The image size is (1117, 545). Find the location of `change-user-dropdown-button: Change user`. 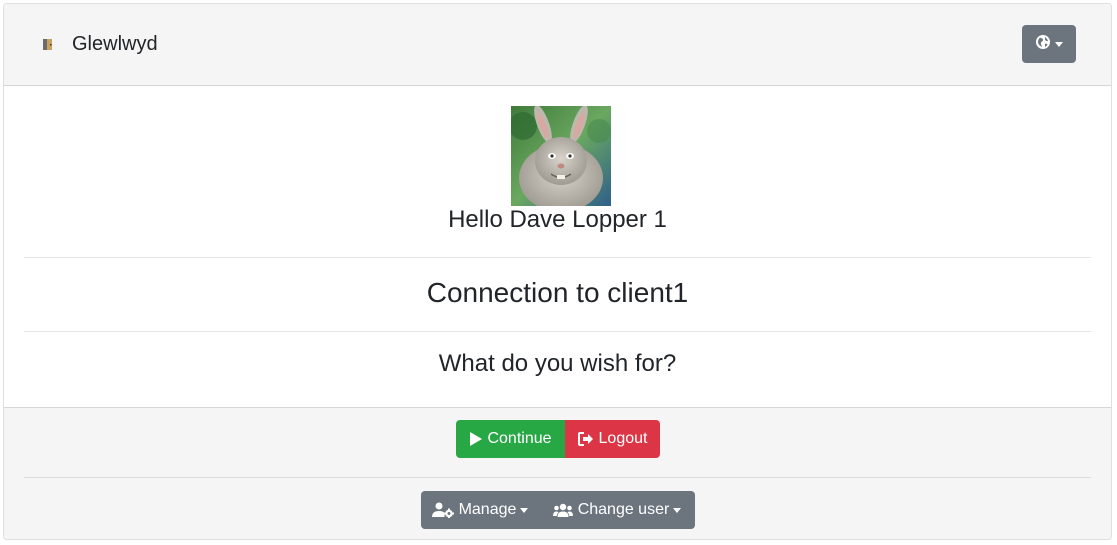

change-user-dropdown-button: Change user is located at coordinates (617, 510).